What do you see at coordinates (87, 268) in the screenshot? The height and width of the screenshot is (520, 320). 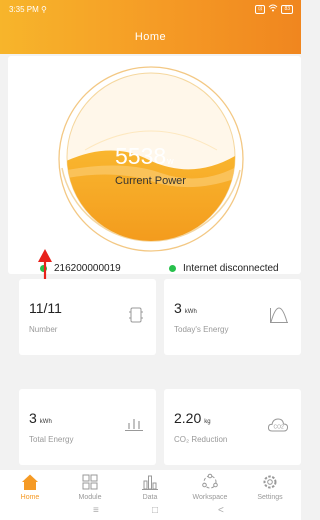 I see `device-sn-label: 216200000019` at bounding box center [87, 268].